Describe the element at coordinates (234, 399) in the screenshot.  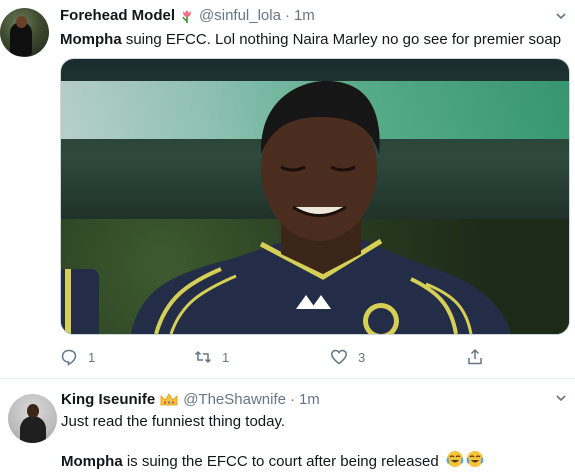
I see `user-handle: @TheShawnife` at that location.